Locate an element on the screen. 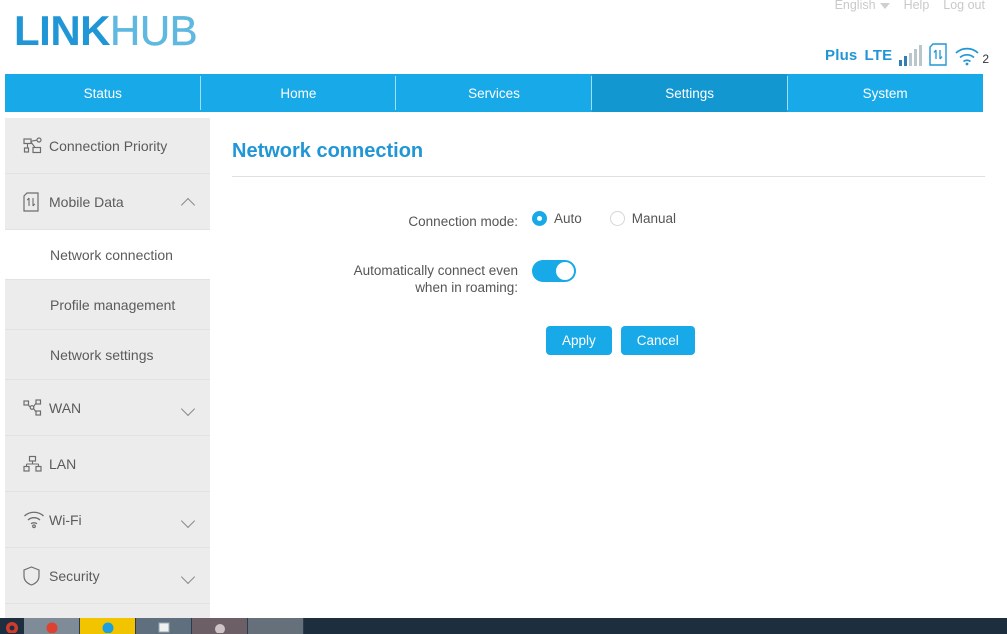  sidebar-subitem-network-settings: Network settings is located at coordinates (107, 355).